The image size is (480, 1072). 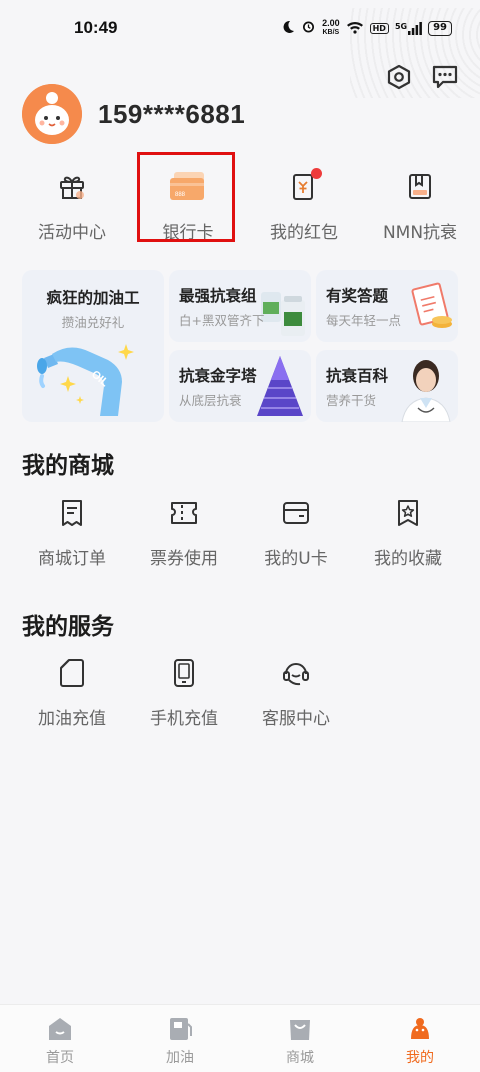 I want to click on home-icon, so click(x=60, y=1029).